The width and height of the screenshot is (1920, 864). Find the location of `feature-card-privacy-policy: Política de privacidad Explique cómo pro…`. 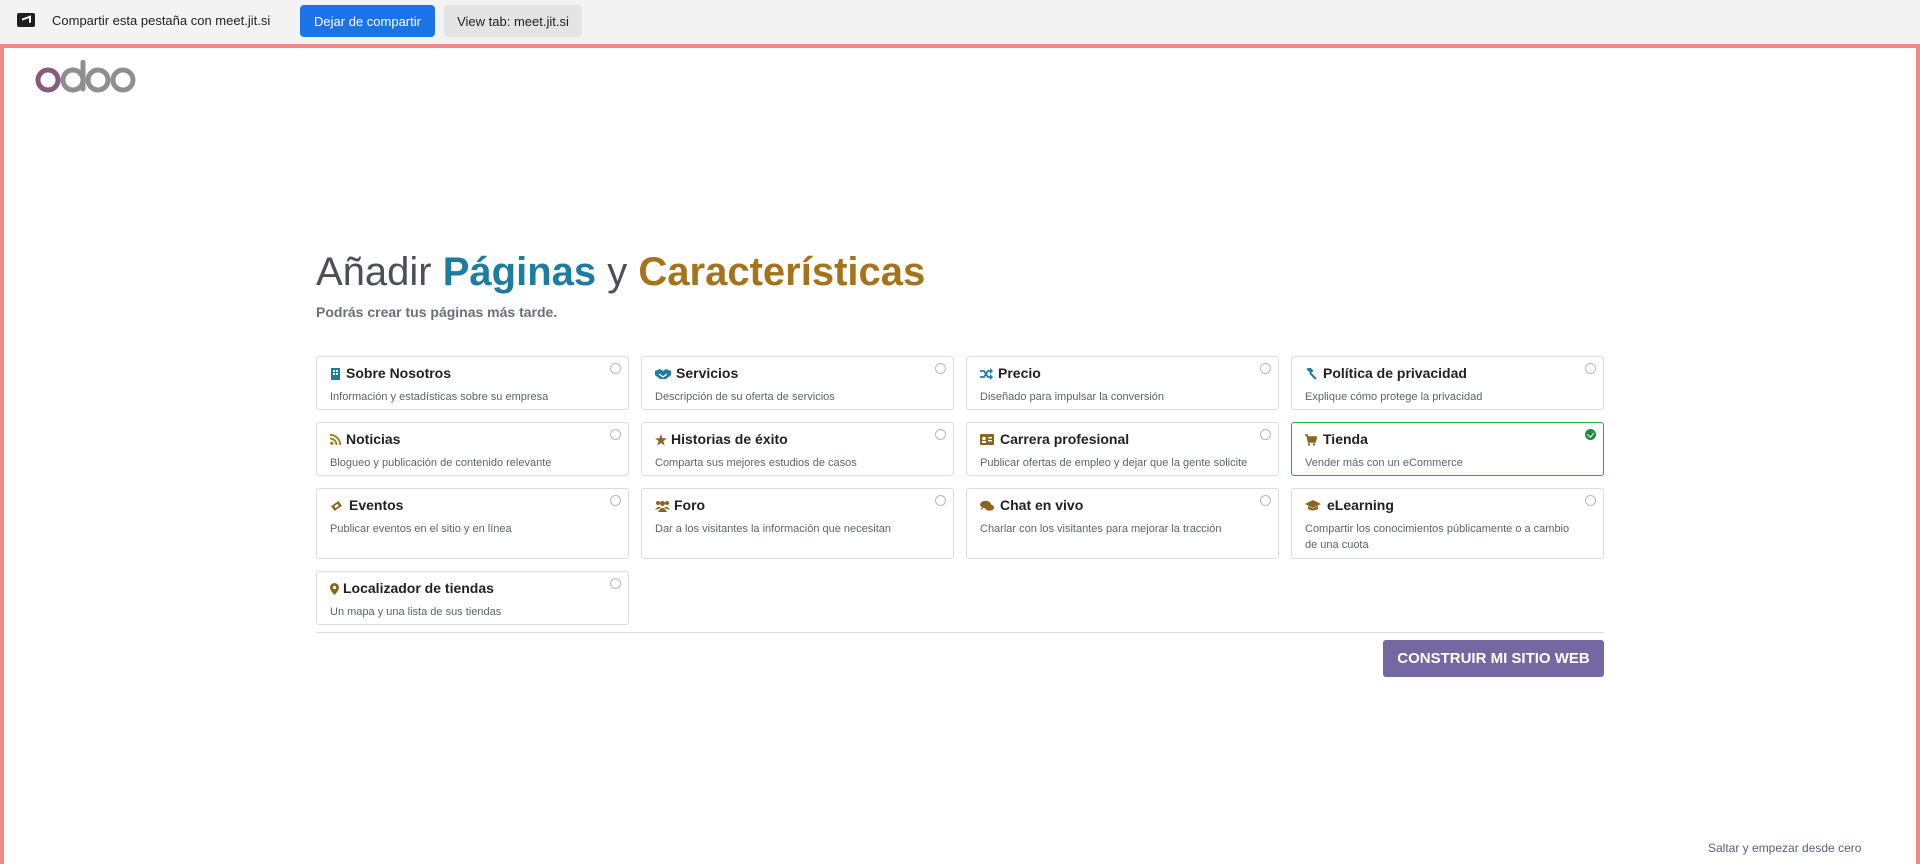

feature-card-privacy-policy: Política de privacidad Explique cómo pro… is located at coordinates (1447, 383).